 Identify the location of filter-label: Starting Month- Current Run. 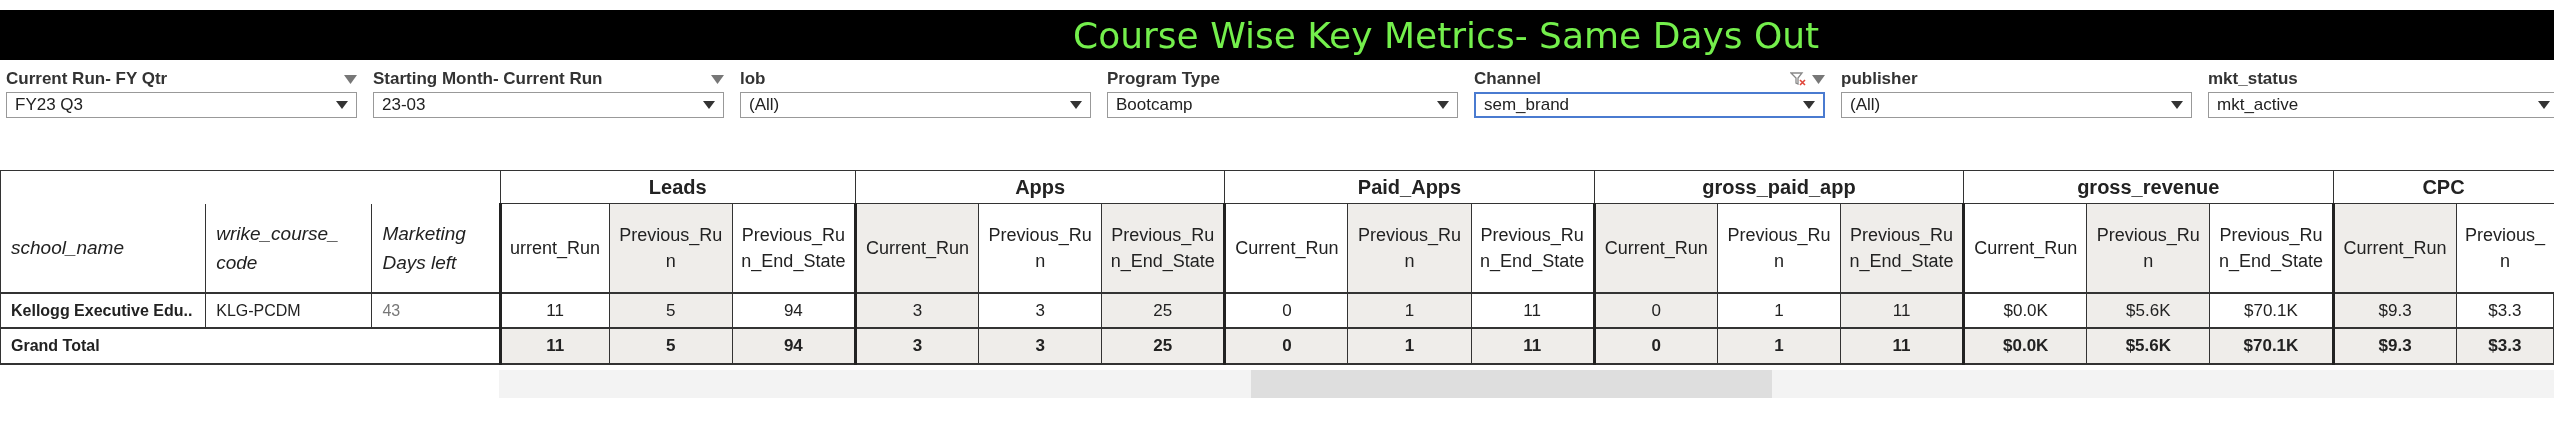
(488, 79).